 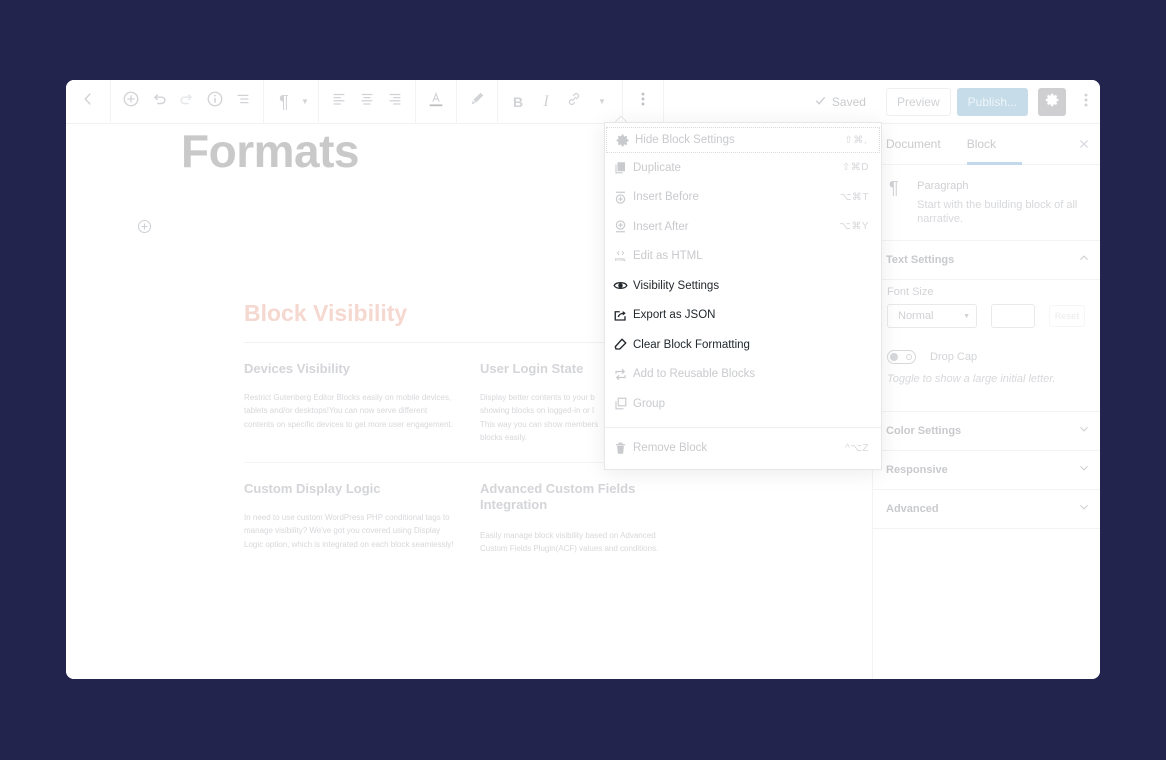 What do you see at coordinates (743, 427) in the screenshot?
I see `menu-separator` at bounding box center [743, 427].